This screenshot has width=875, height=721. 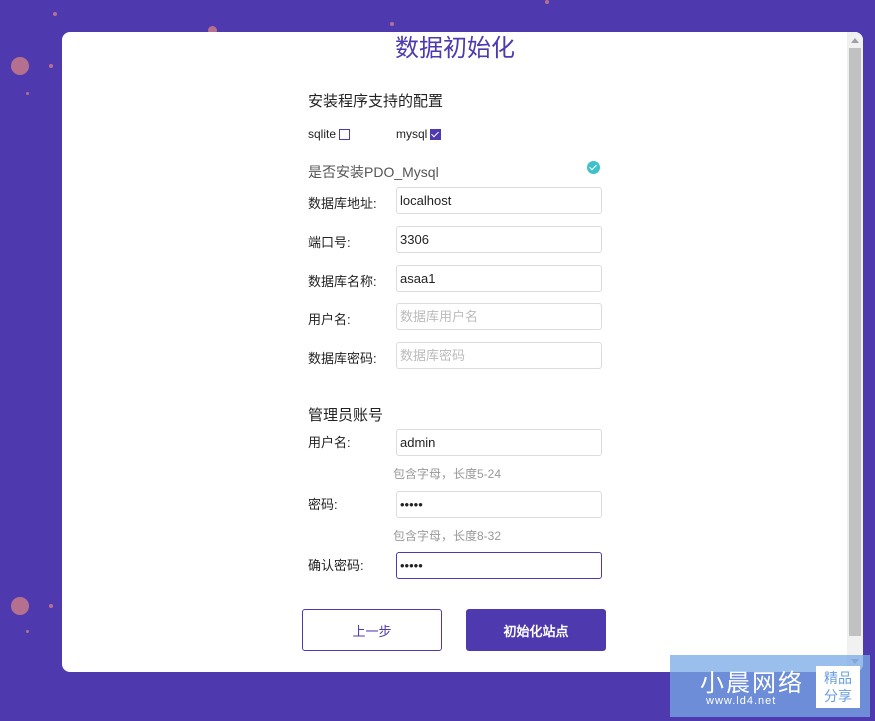 What do you see at coordinates (329, 242) in the screenshot?
I see `db-port-label: 端口号:` at bounding box center [329, 242].